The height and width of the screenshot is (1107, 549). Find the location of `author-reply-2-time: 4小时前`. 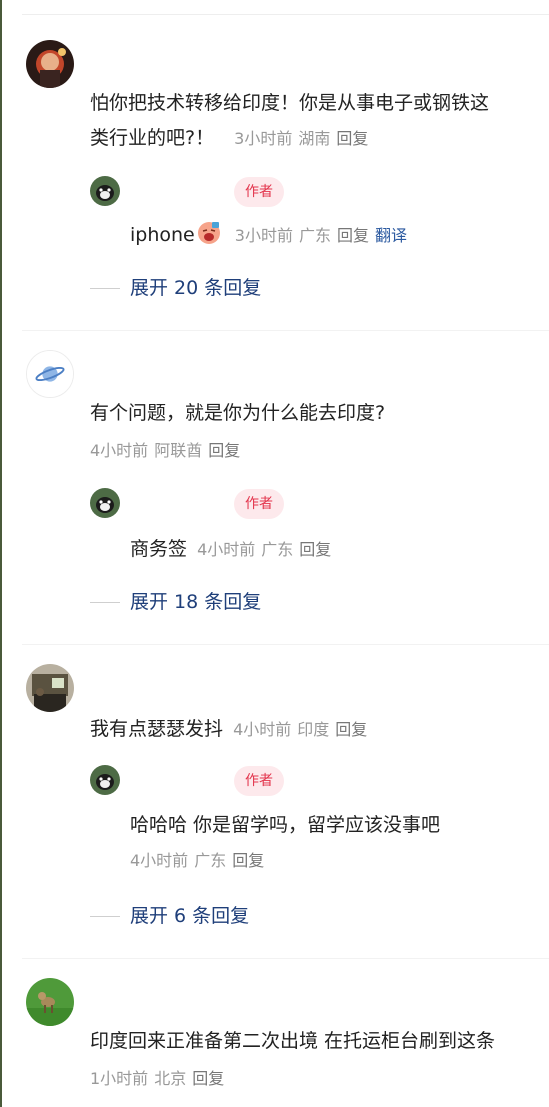

author-reply-2-time: 4小时前 is located at coordinates (226, 549).